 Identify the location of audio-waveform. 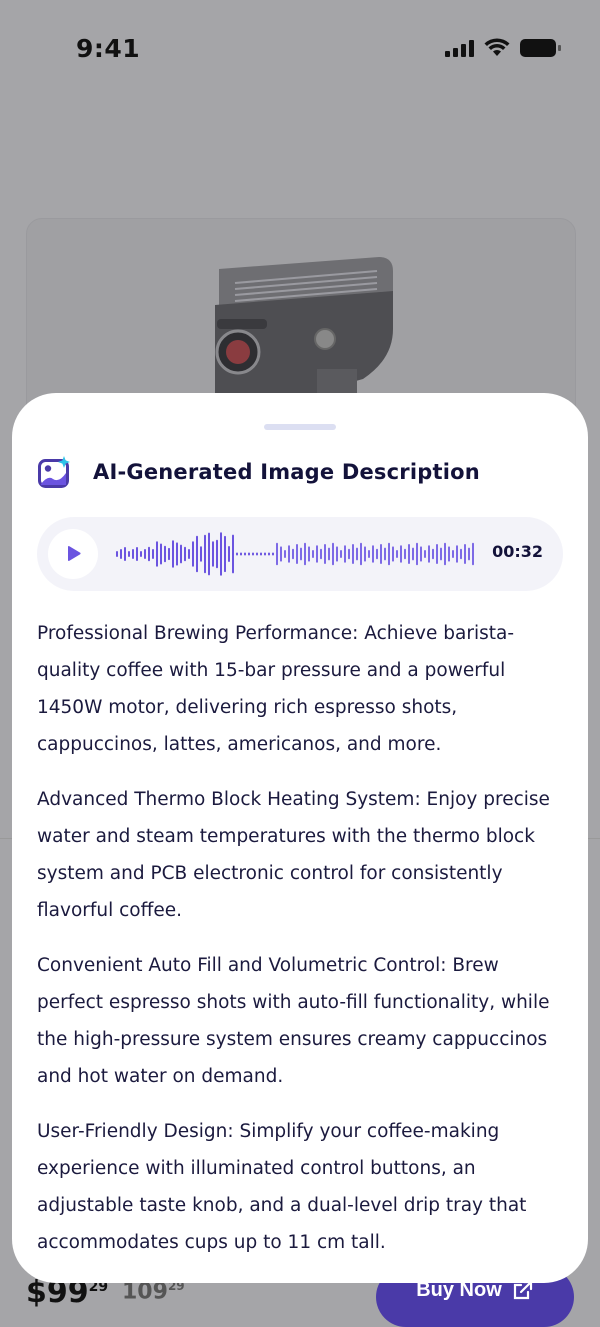
(296, 554).